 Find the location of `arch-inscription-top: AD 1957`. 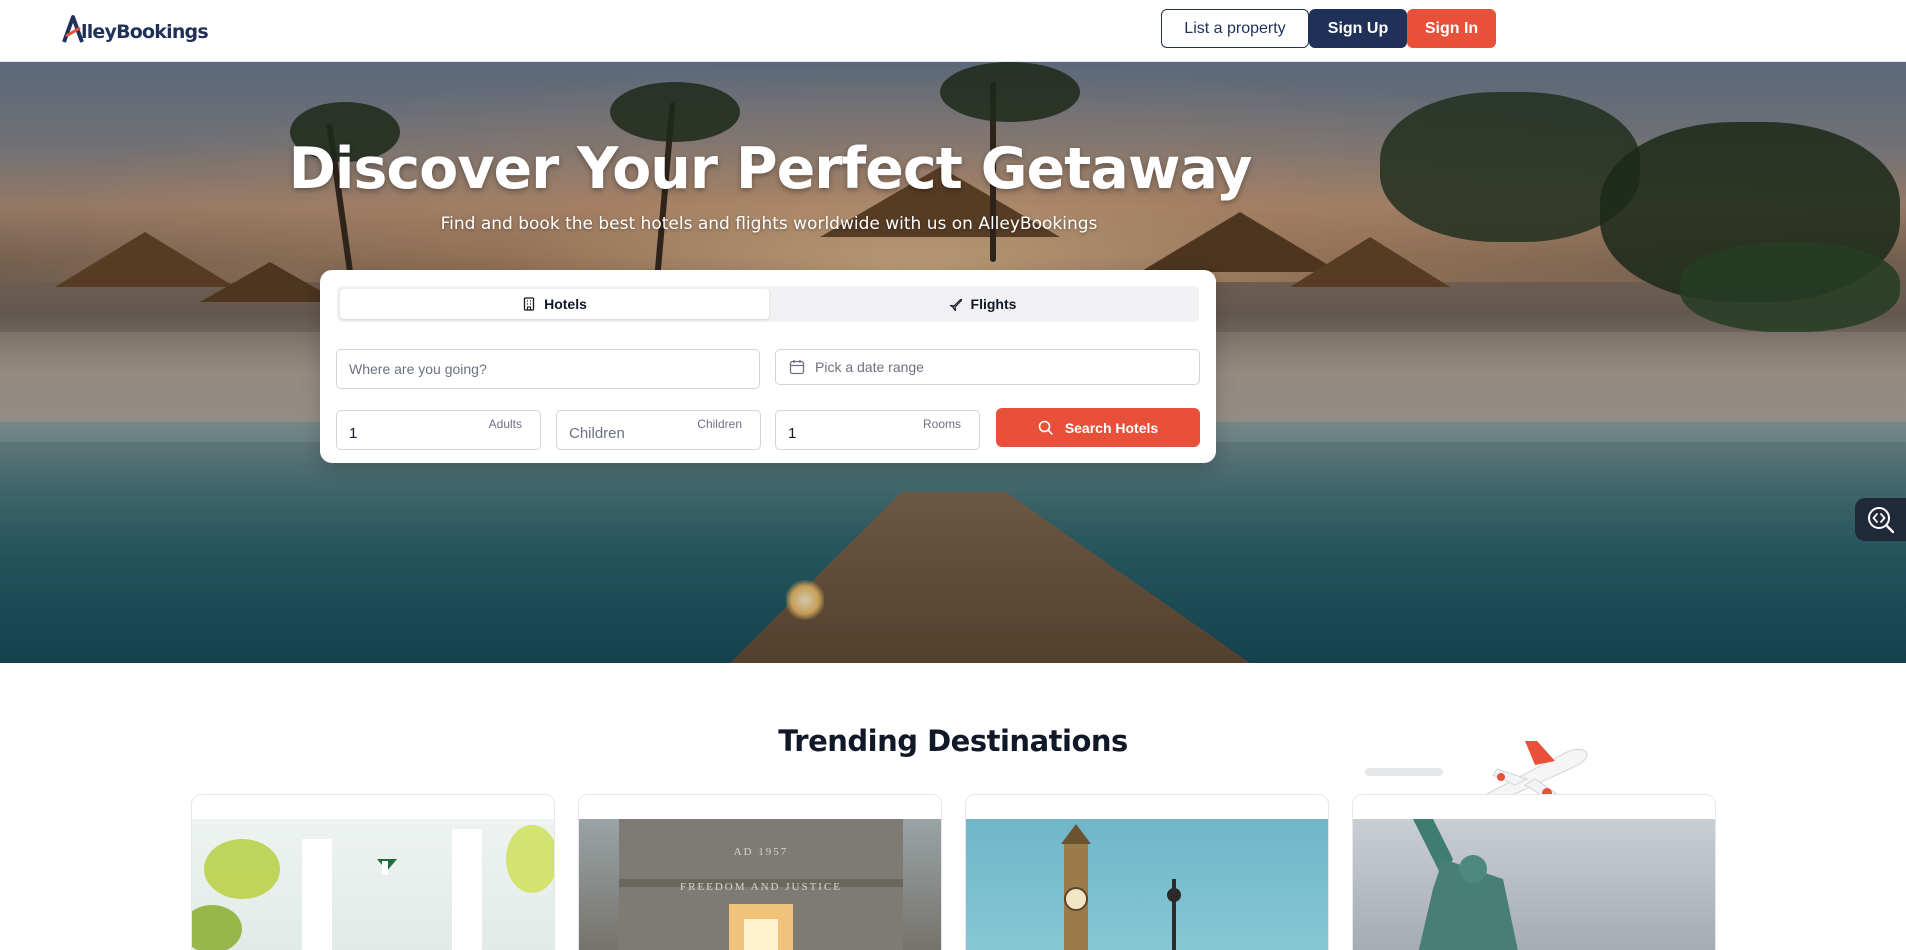

arch-inscription-top: AD 1957 is located at coordinates (761, 852).